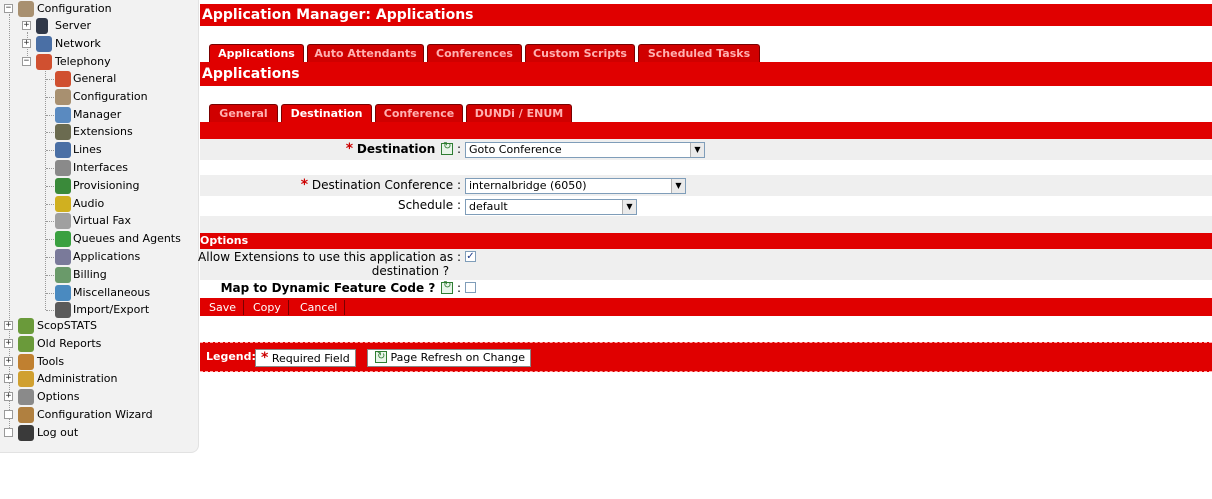  I want to click on destination-select-value: Goto Conference, so click(515, 149).